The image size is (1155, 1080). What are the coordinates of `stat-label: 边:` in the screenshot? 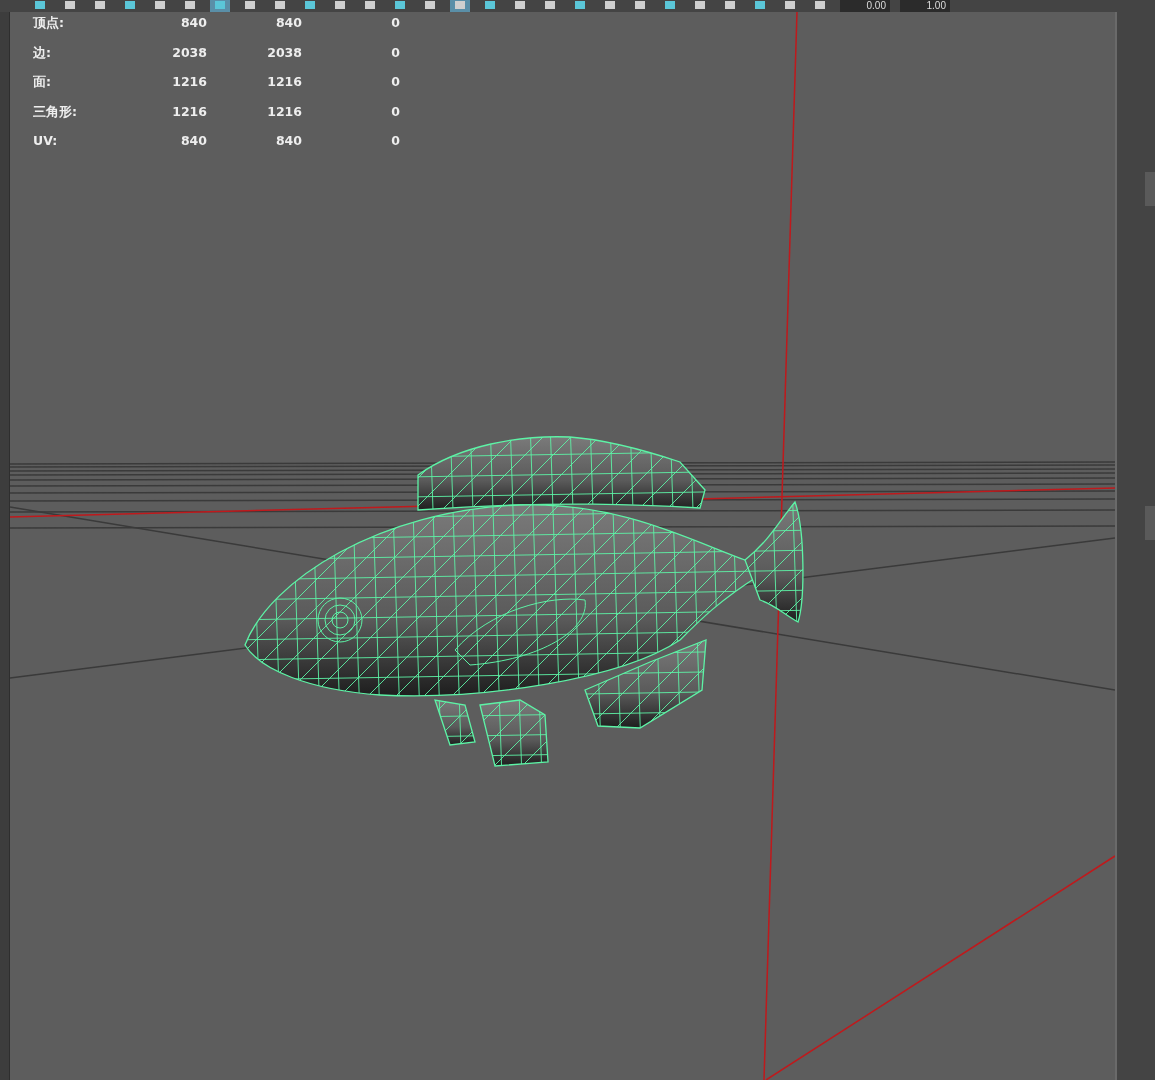 It's located at (42, 52).